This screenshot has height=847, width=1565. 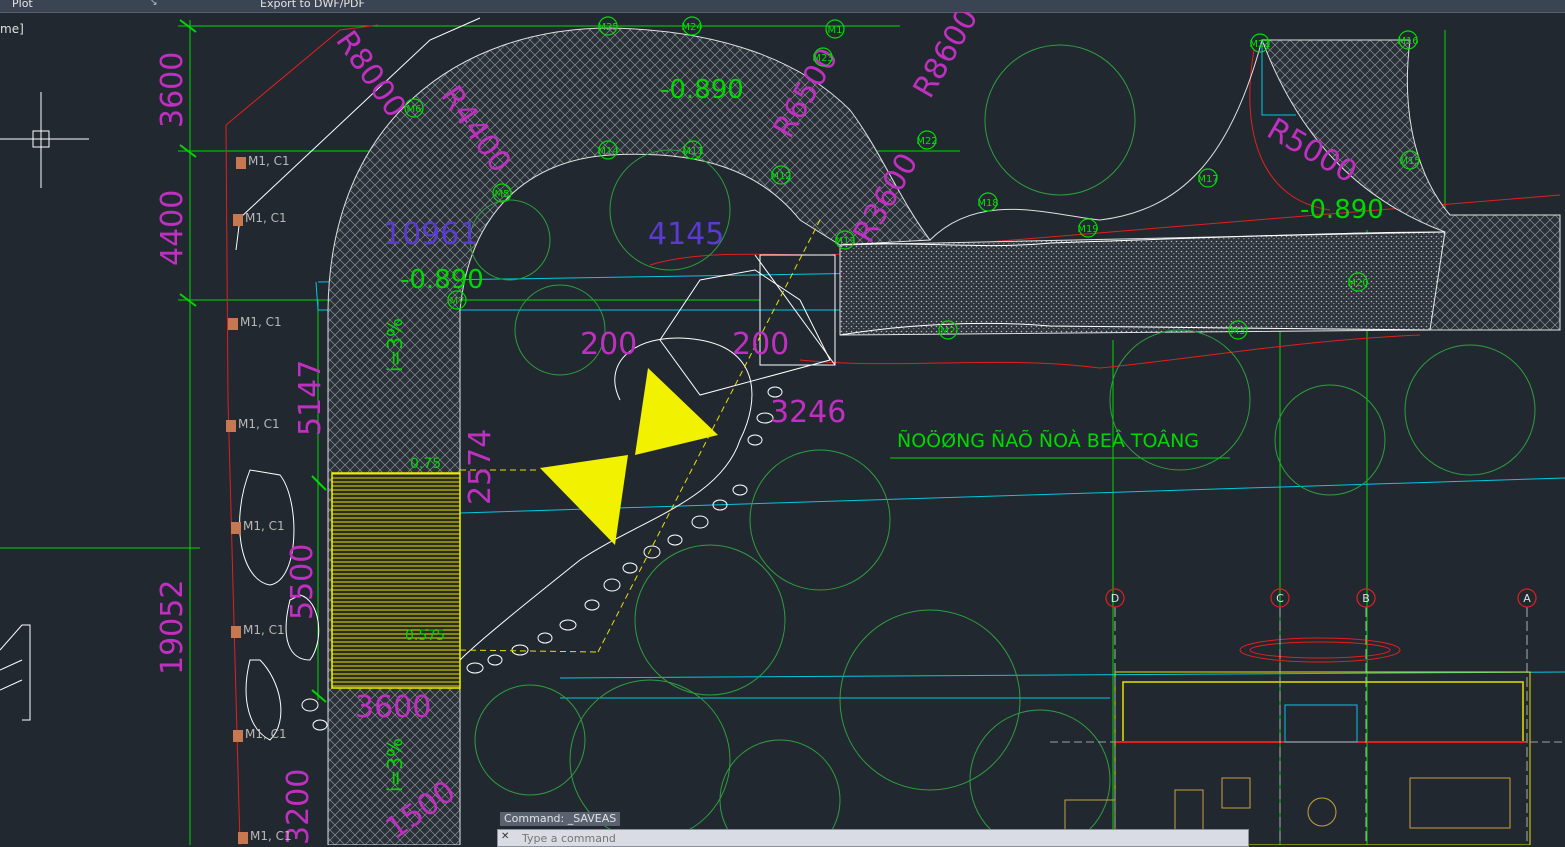 What do you see at coordinates (844, 241) in the screenshot?
I see `svg-text: M13` at bounding box center [844, 241].